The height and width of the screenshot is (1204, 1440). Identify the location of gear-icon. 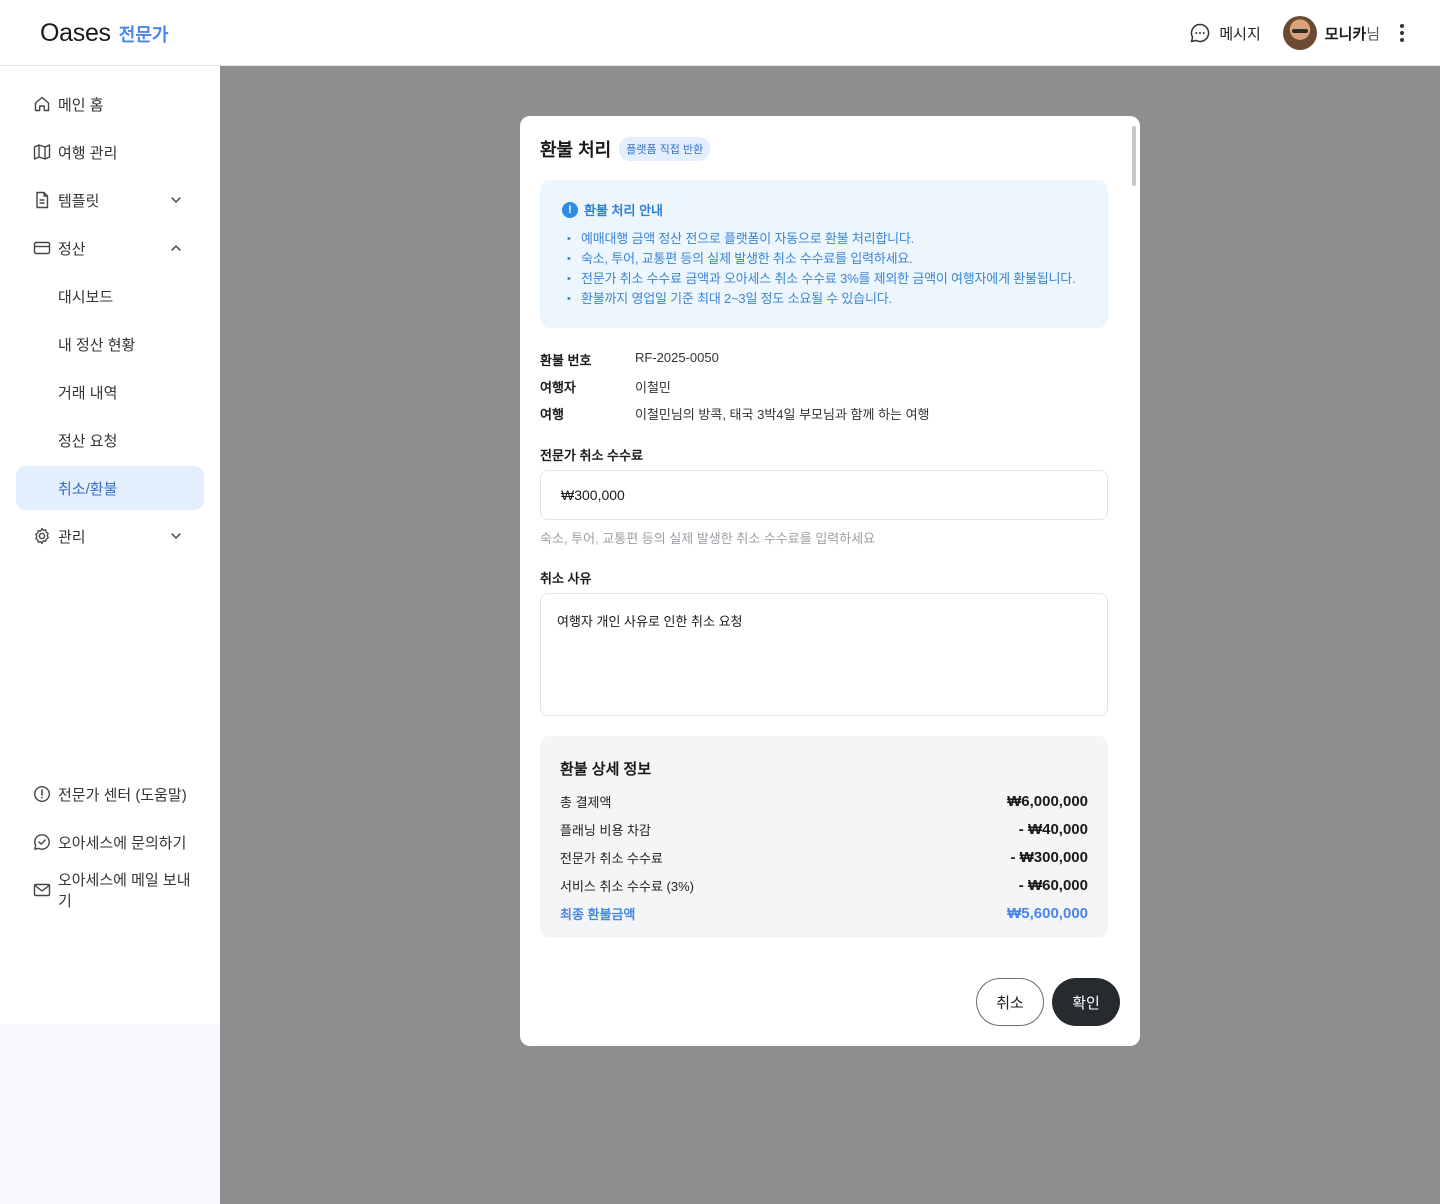
(42, 536).